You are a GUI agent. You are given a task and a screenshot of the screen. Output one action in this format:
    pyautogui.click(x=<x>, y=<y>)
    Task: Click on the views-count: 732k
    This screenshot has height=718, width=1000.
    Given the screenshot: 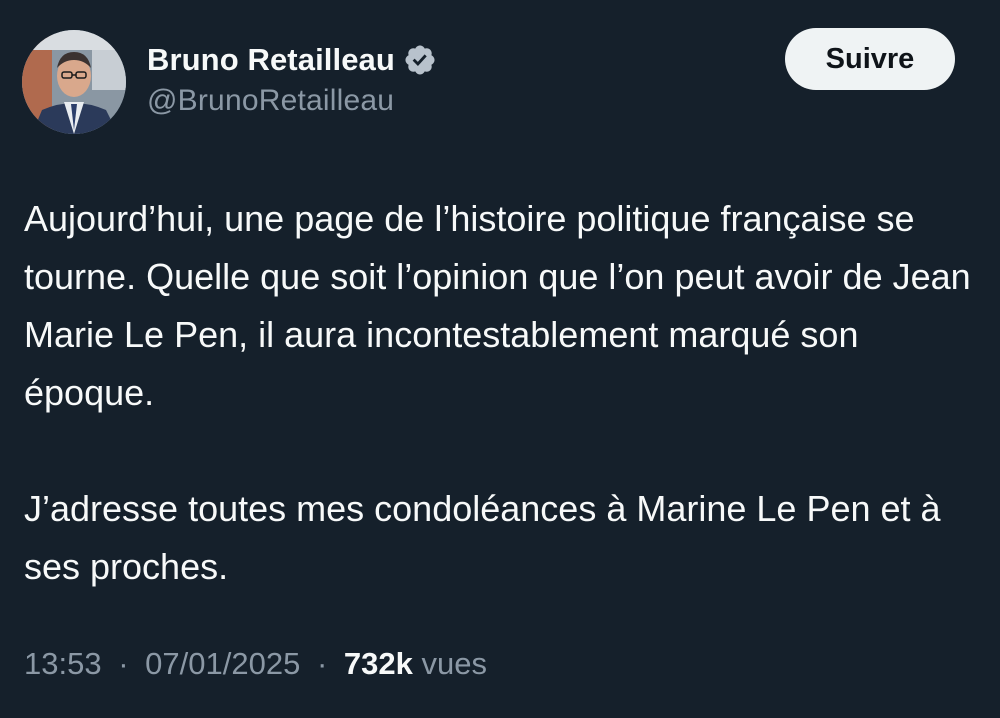 What is the action you would take?
    pyautogui.click(x=378, y=663)
    